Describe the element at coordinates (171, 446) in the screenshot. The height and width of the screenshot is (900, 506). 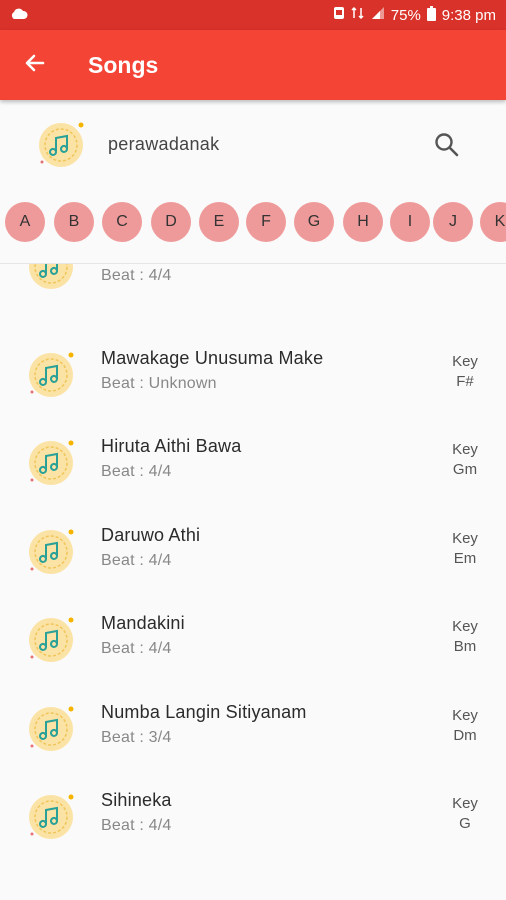
I see `song-title: Hiruta Aithi Bawa` at that location.